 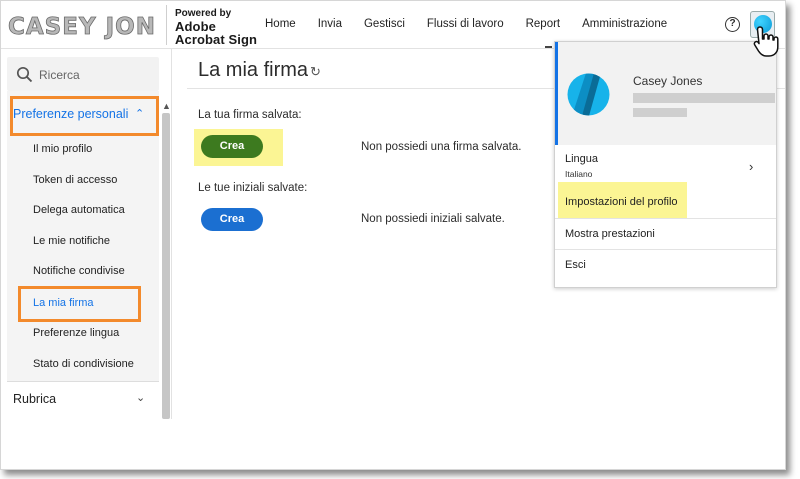 I want to click on hand-pointer-cursor-icon, so click(x=766, y=41).